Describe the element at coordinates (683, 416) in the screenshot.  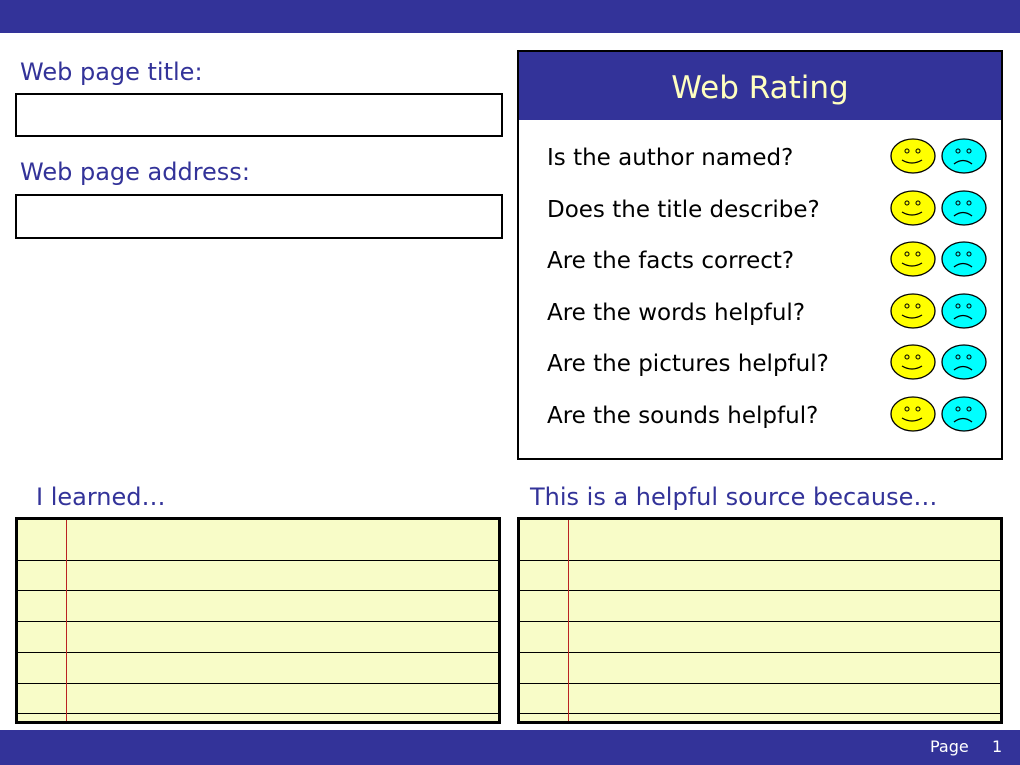
I see `rating-question: Are the sounds helpful?` at that location.